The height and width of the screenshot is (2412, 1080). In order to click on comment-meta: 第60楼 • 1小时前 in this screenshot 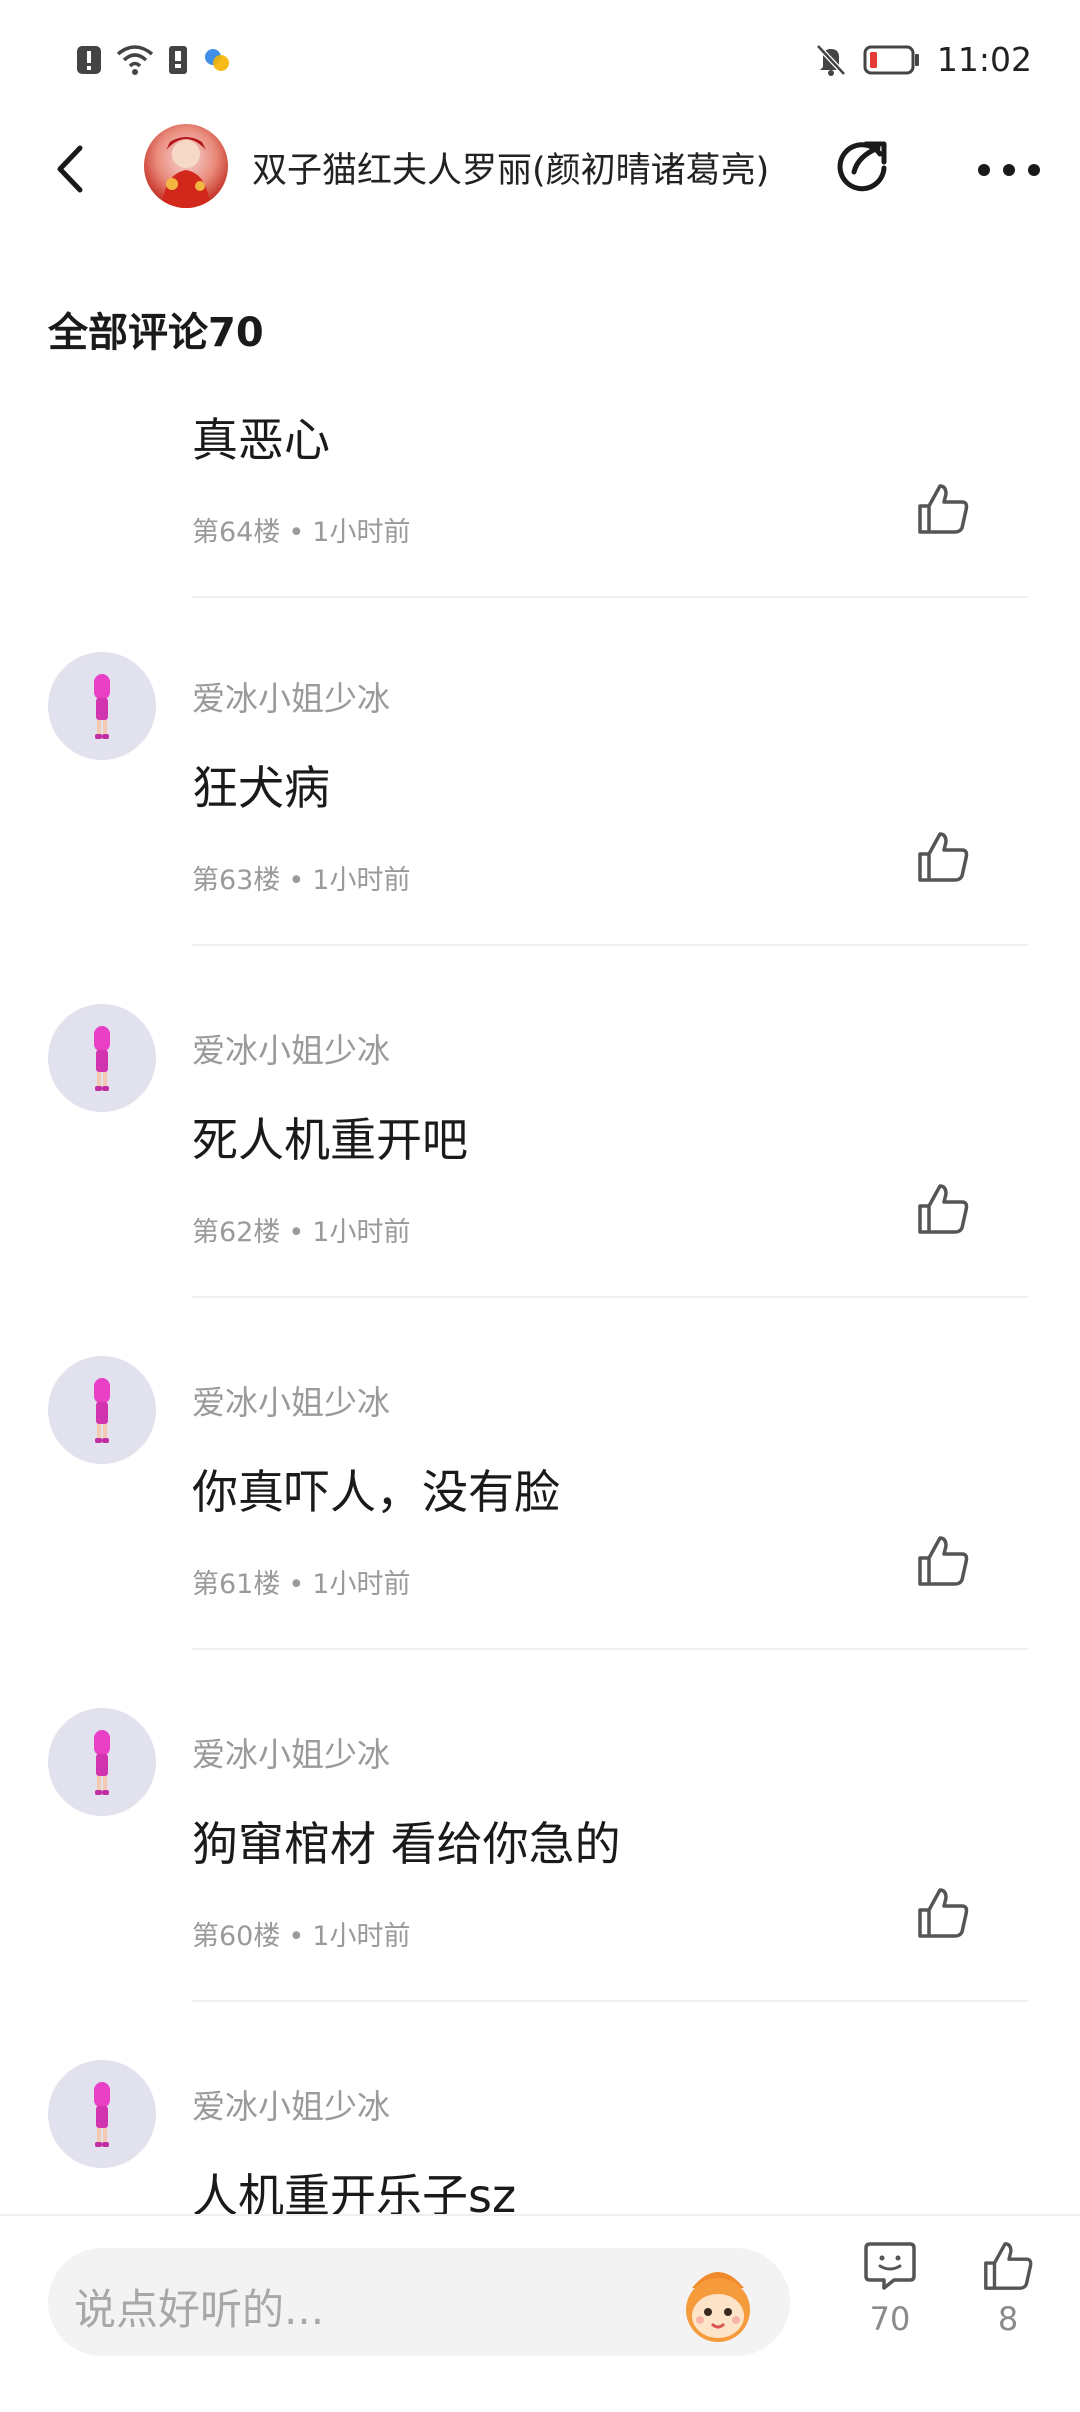, I will do `click(301, 1933)`.